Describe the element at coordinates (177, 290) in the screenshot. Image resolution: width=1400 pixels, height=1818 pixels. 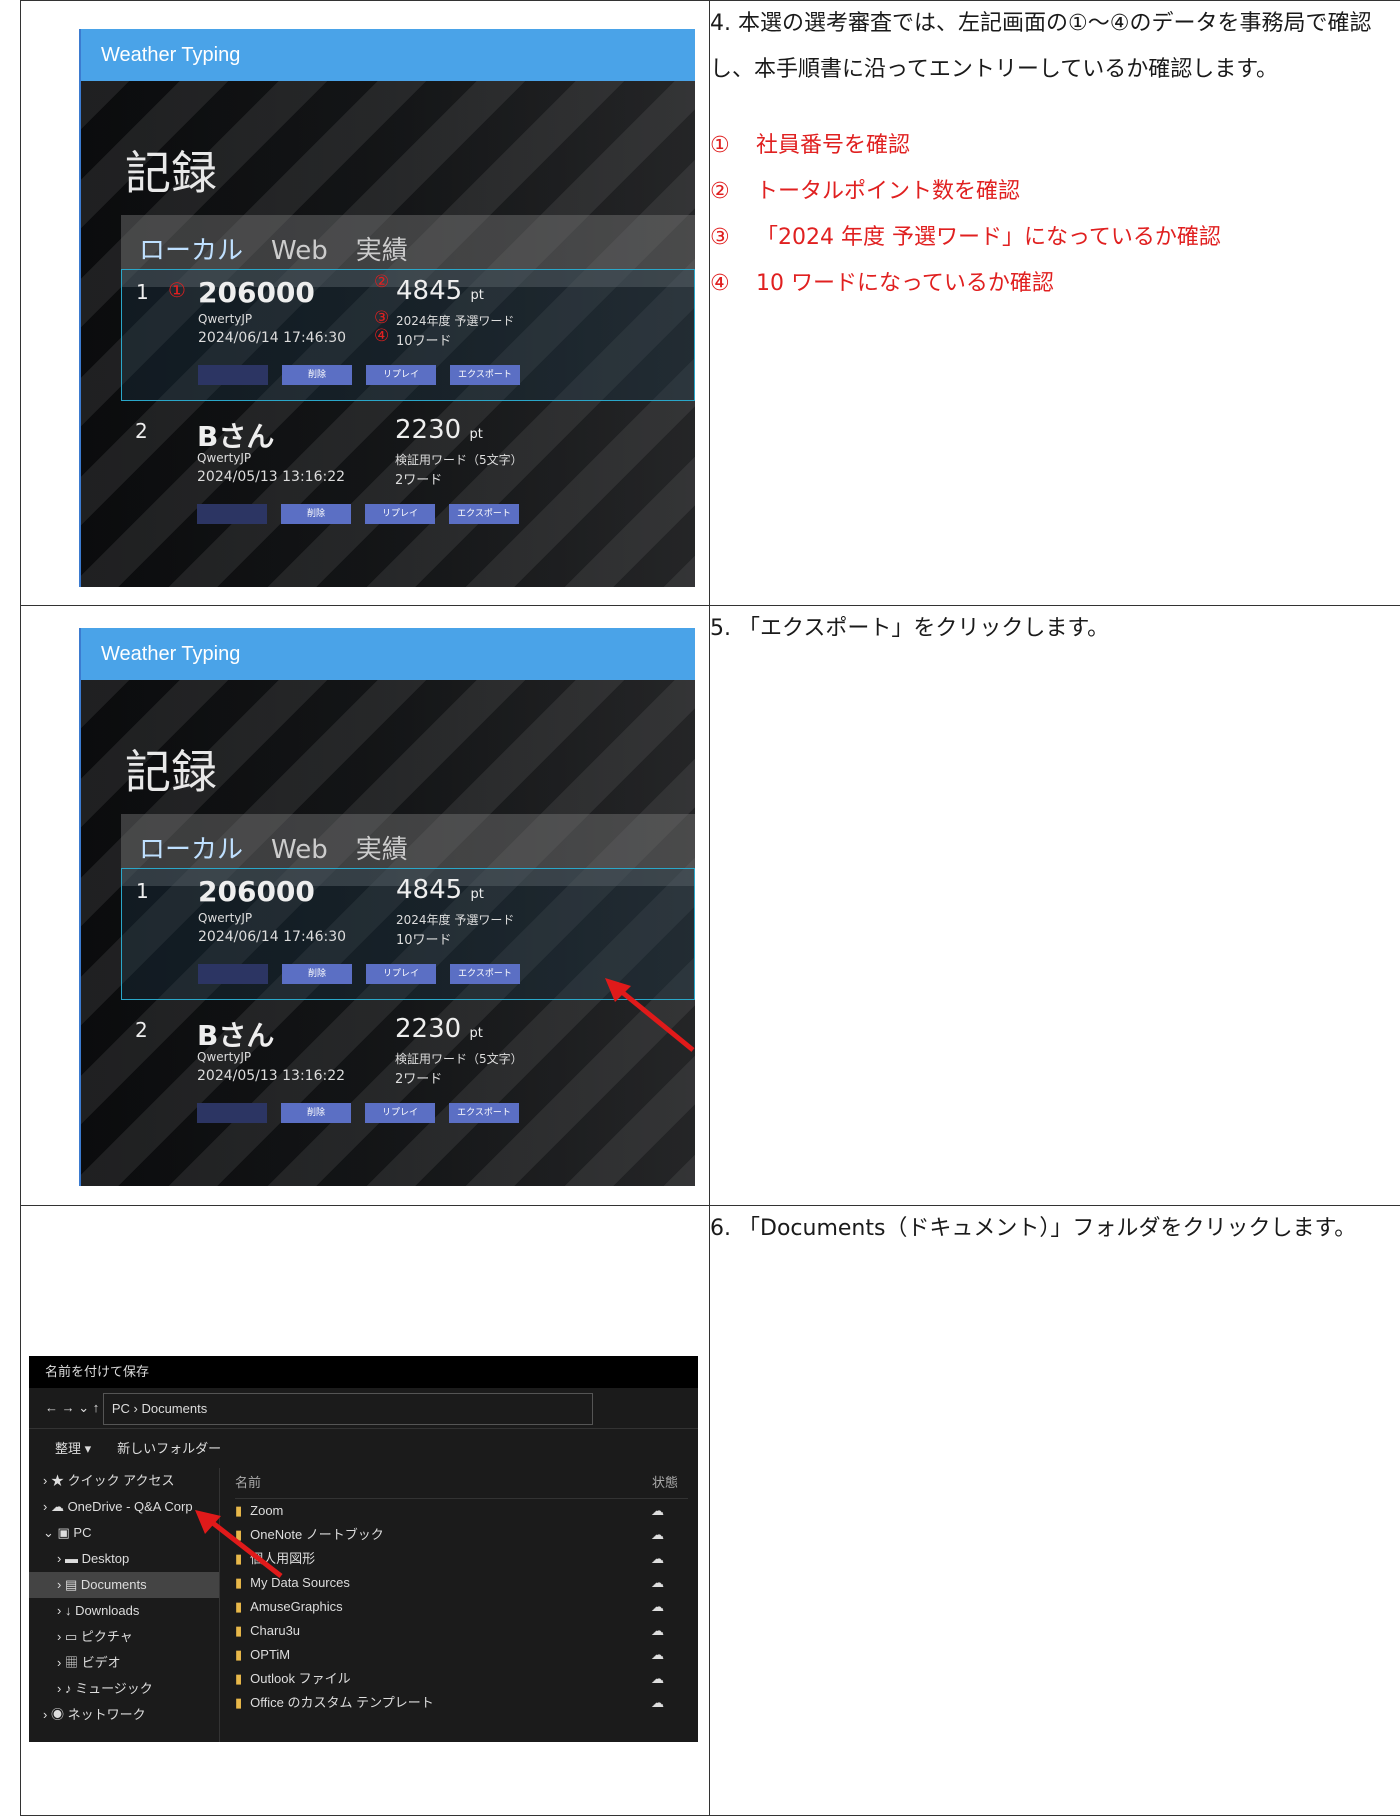
I see `marker-1: ①` at that location.